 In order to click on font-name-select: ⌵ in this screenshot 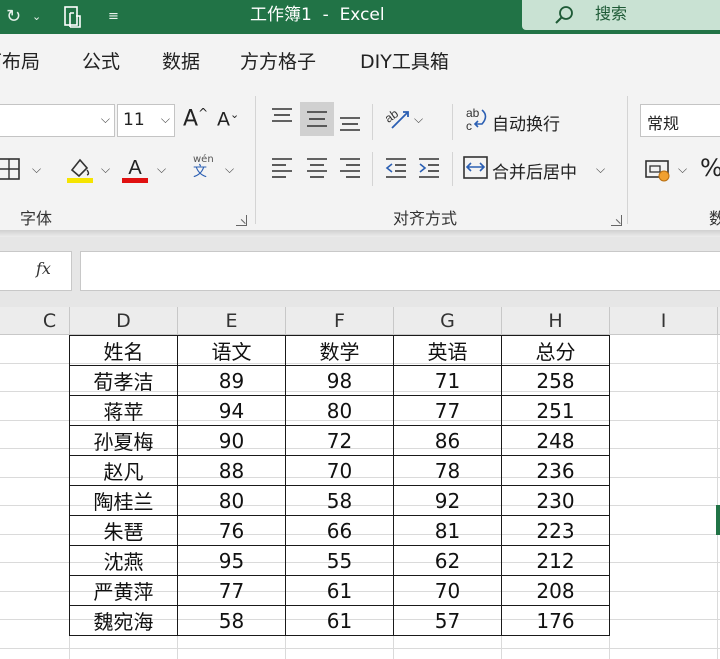, I will do `click(57, 120)`.